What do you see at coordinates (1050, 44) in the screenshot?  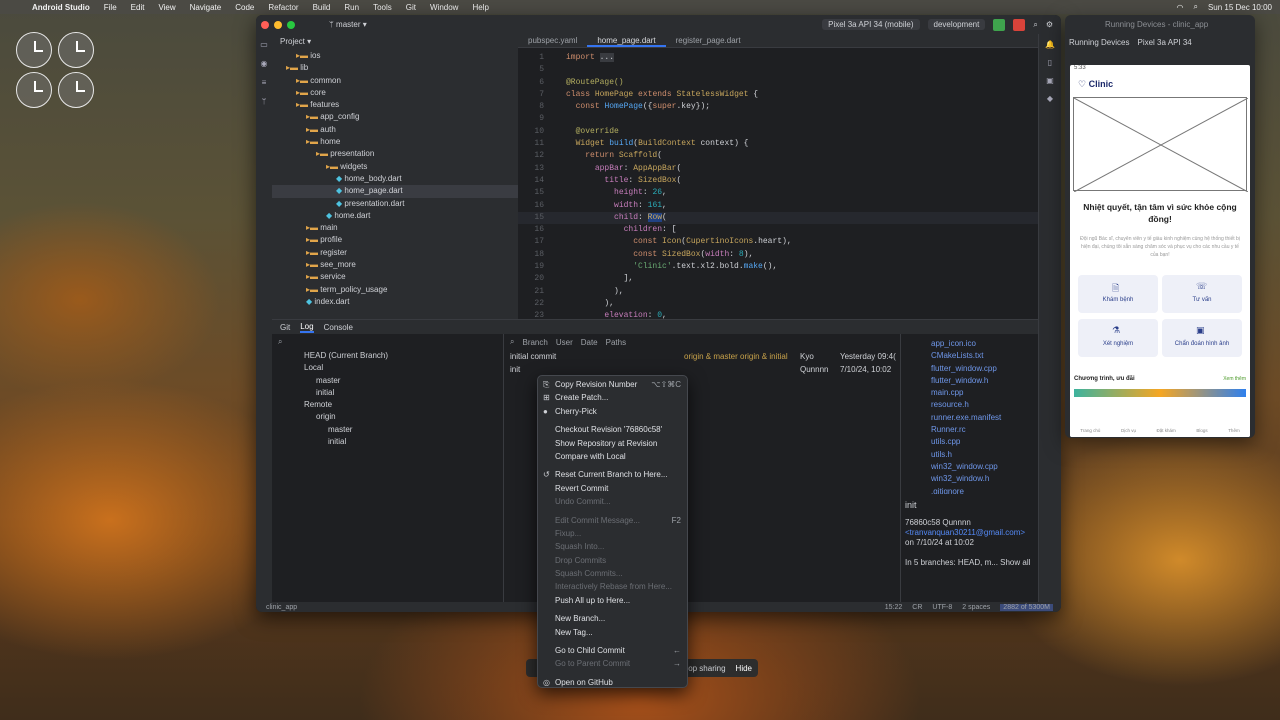 I see `notifications-icon: 🔔` at bounding box center [1050, 44].